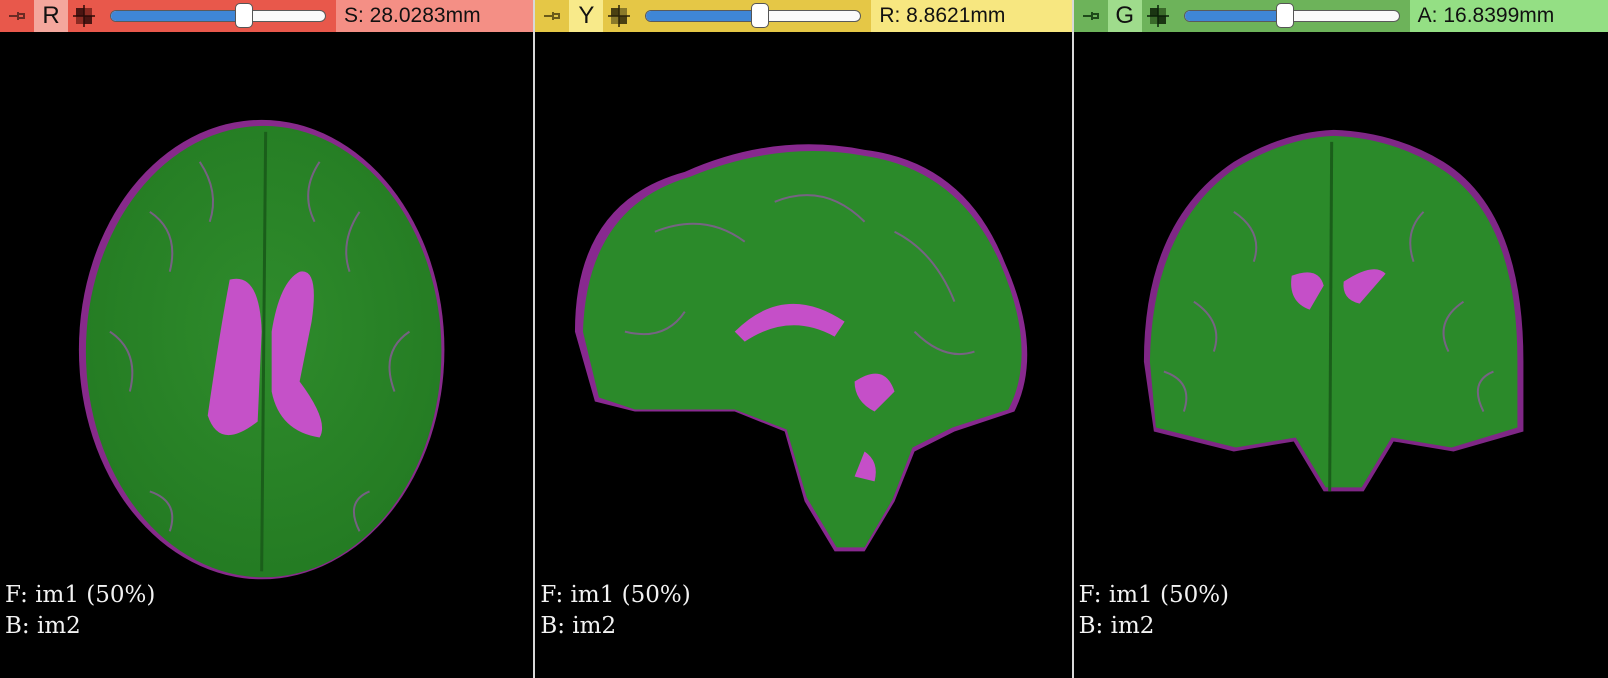 The width and height of the screenshot is (1608, 678). I want to click on slice-offset-readout: R: 8.8621mm, so click(971, 16).